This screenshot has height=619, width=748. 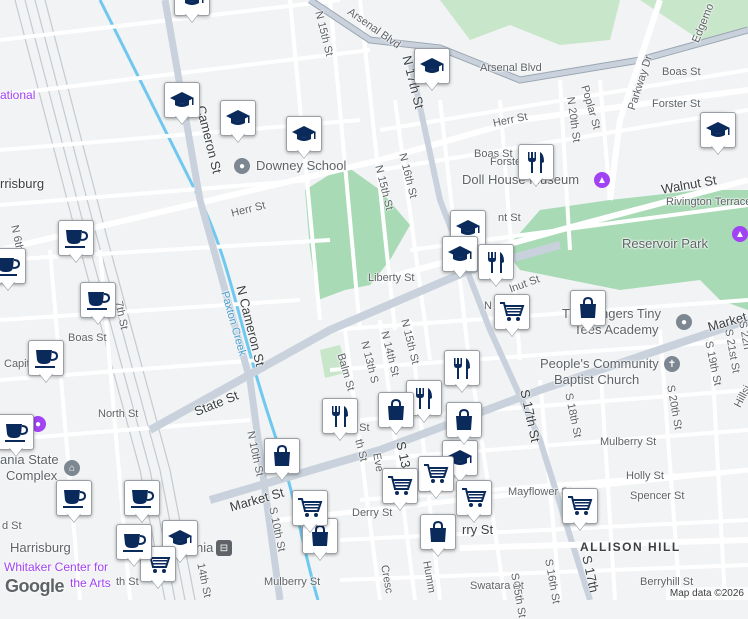 I want to click on place-label-harrisburg: rrisburg, so click(x=22, y=183).